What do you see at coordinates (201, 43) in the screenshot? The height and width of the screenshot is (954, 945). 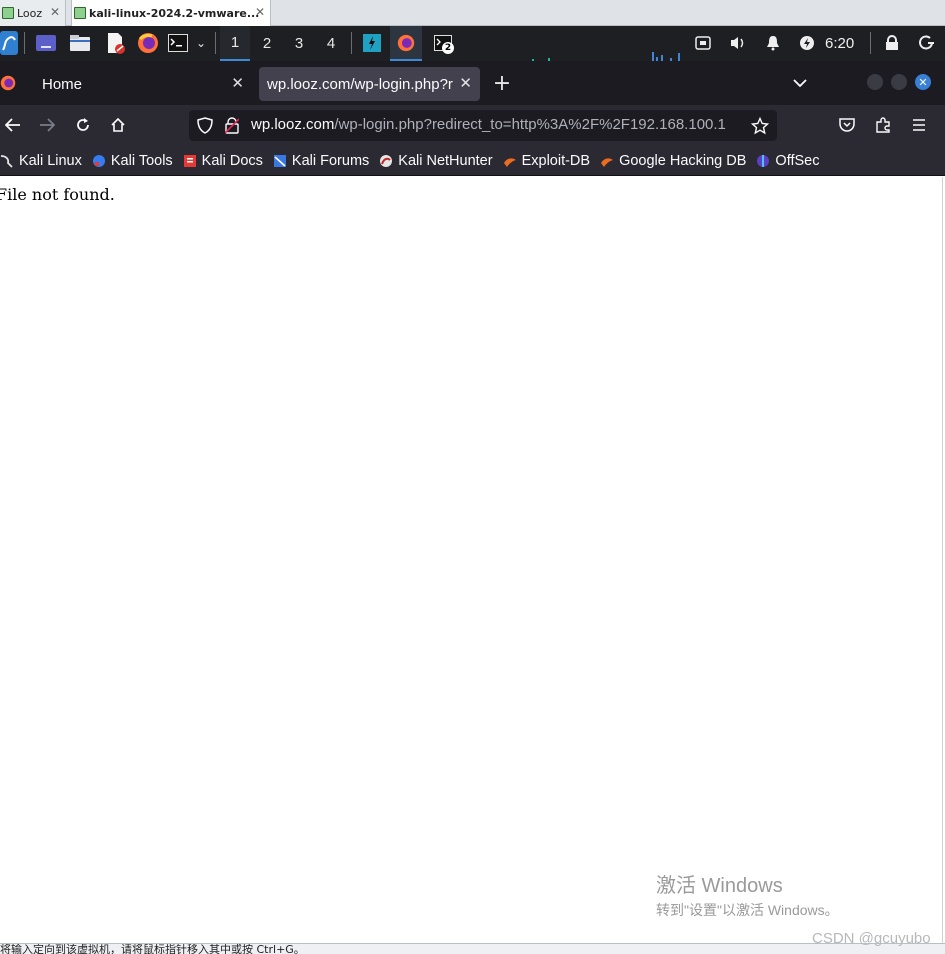 I see `chevron-down-icon: ⌄` at bounding box center [201, 43].